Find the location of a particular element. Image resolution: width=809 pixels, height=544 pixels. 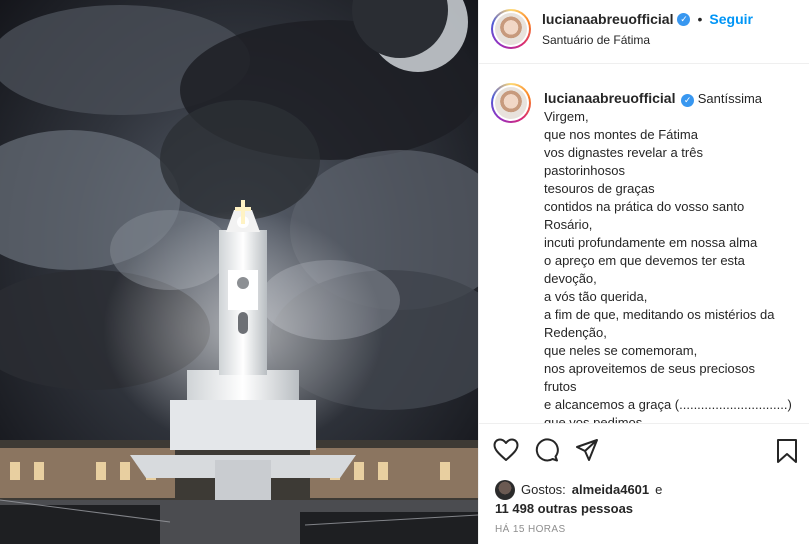

caption-line: que vos pedimos is located at coordinates (593, 419).